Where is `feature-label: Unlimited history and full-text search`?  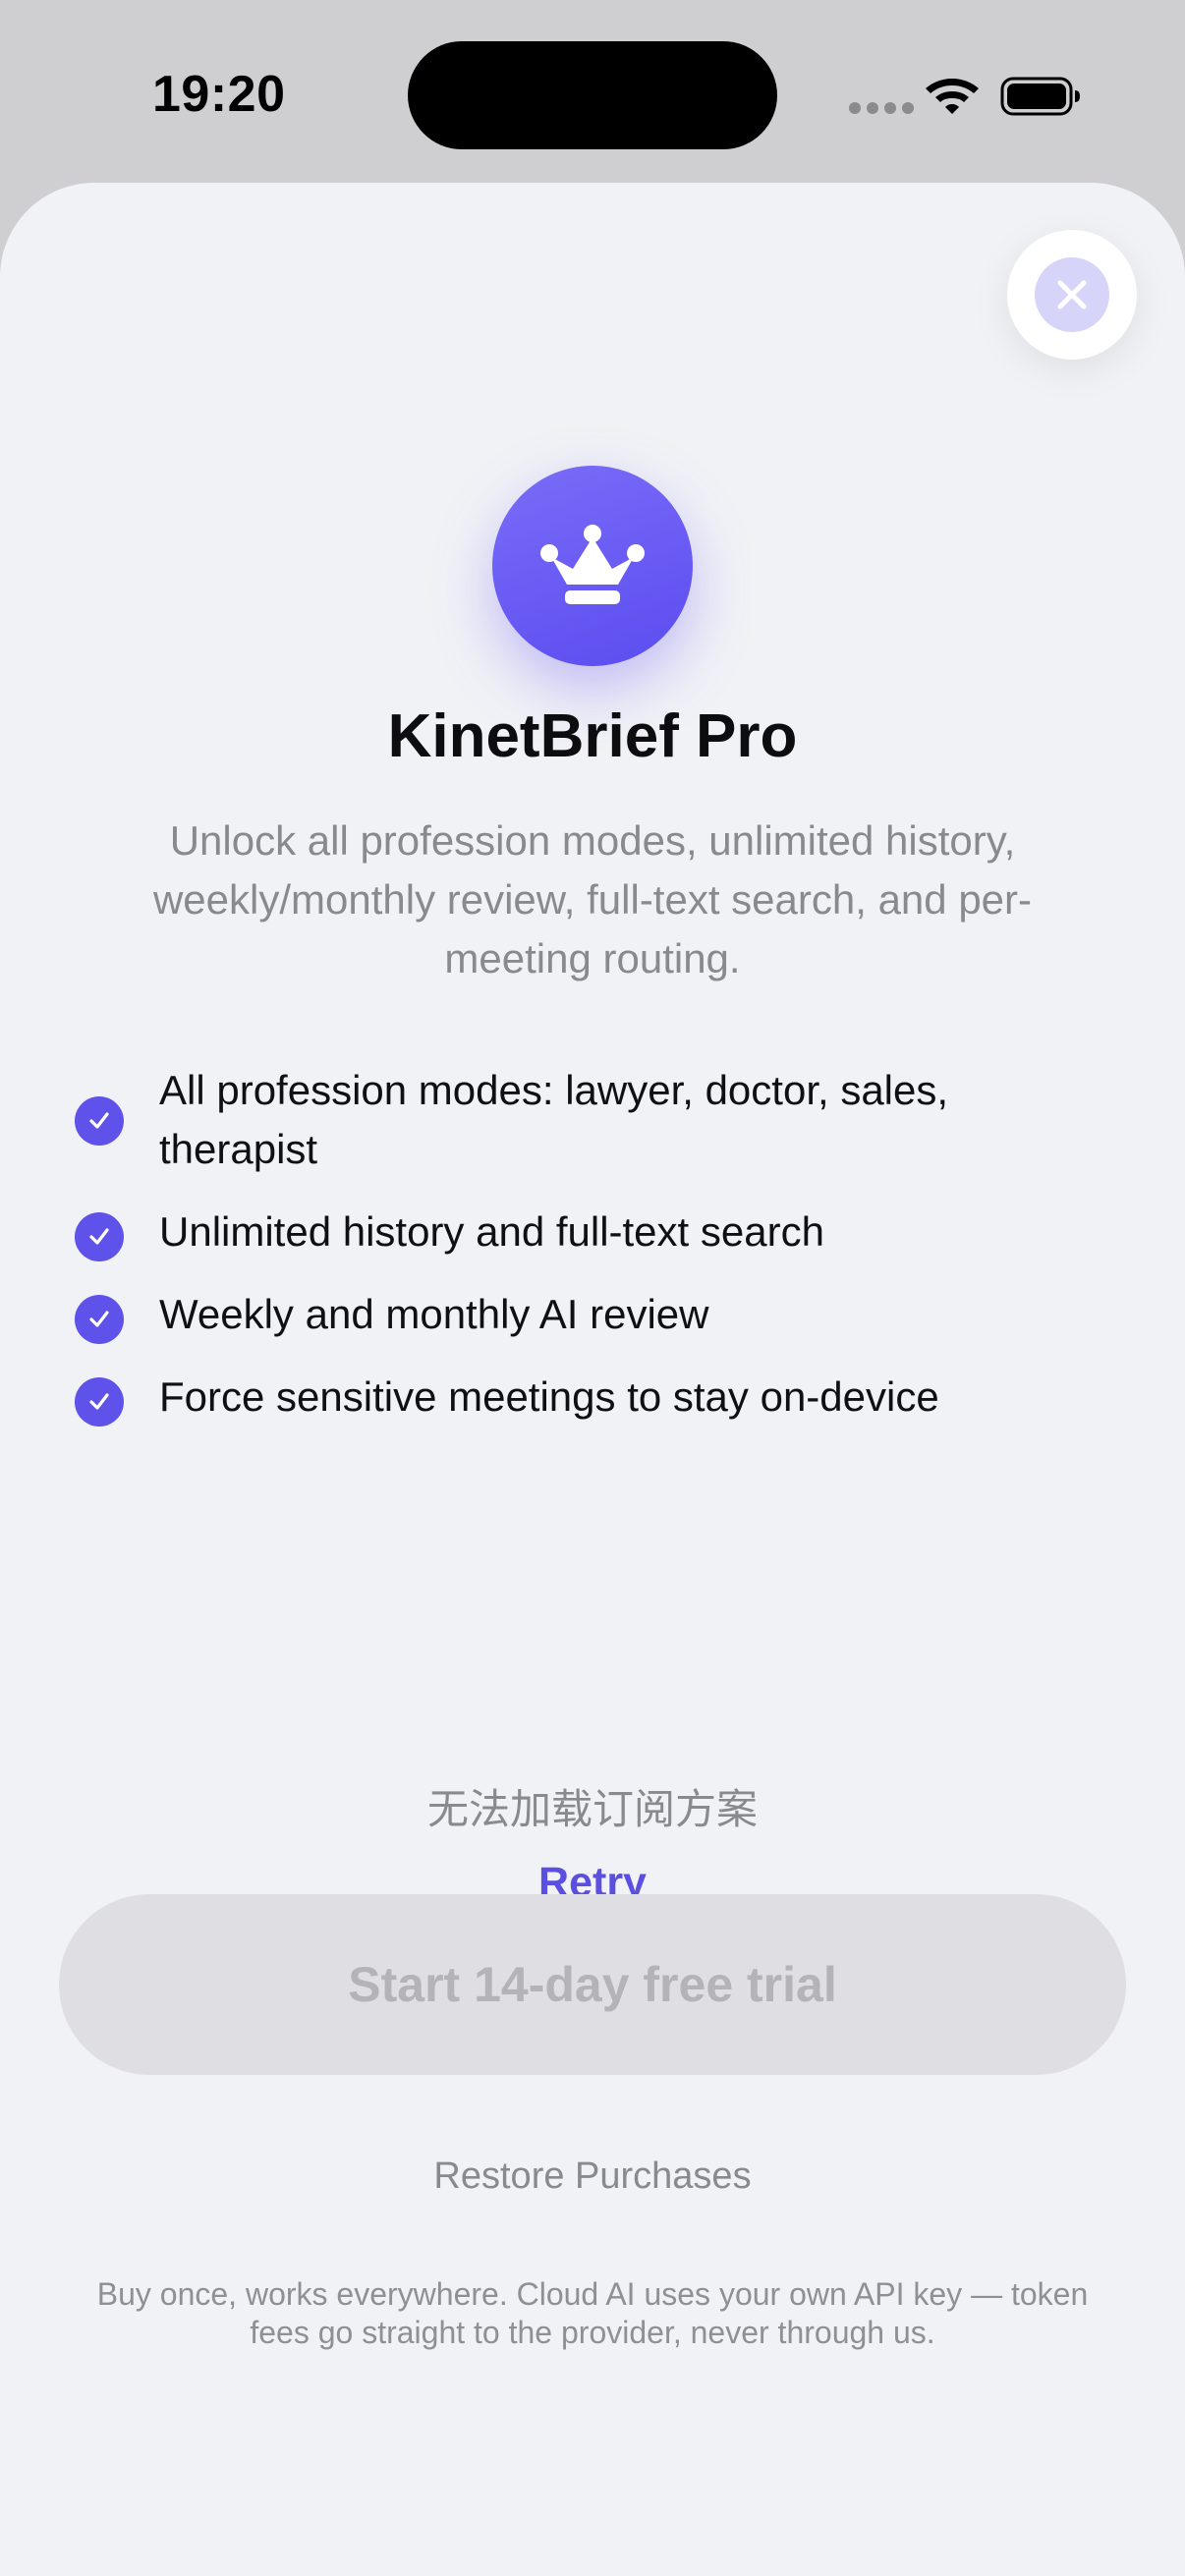 feature-label: Unlimited history and full-text search is located at coordinates (492, 1231).